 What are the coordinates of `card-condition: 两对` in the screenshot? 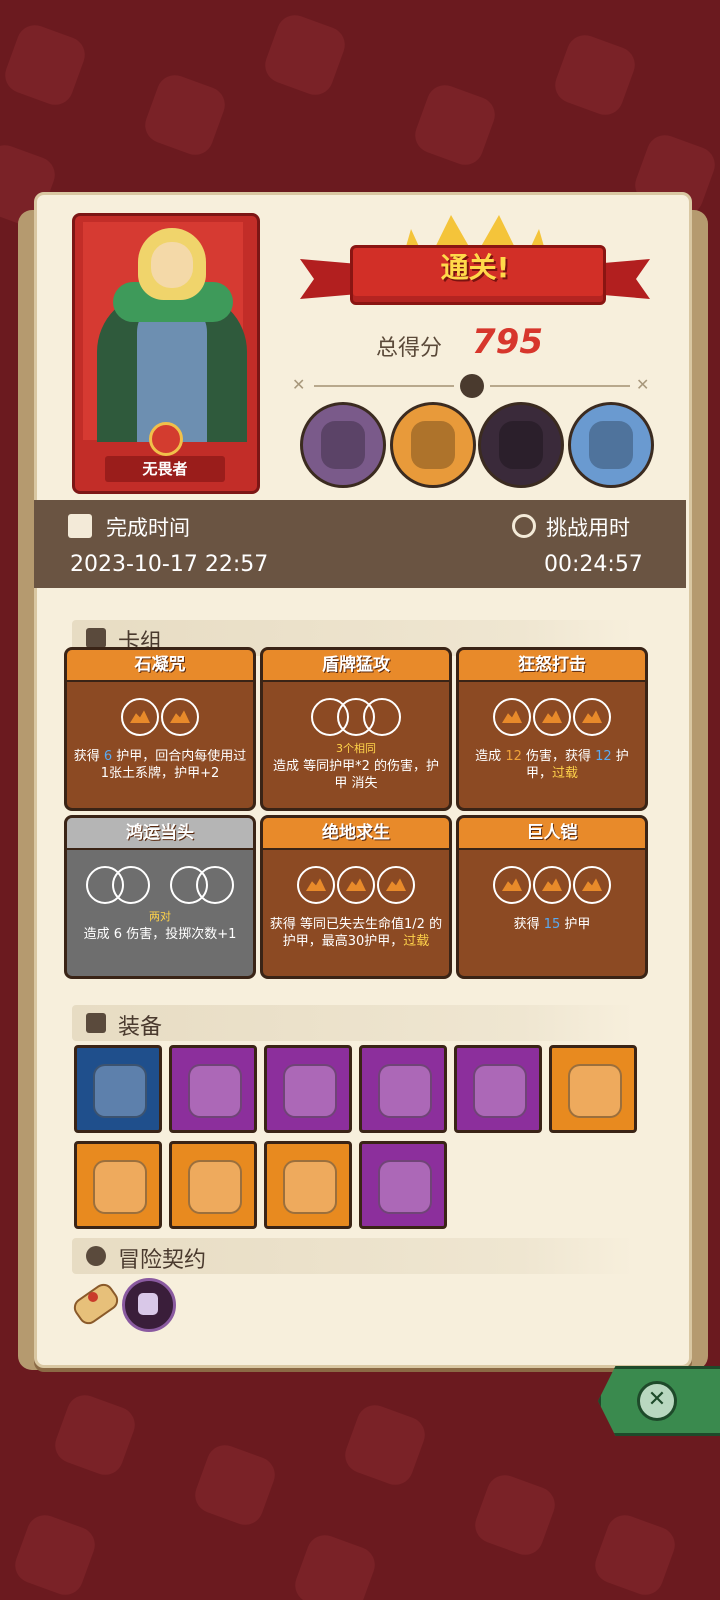 It's located at (160, 916).